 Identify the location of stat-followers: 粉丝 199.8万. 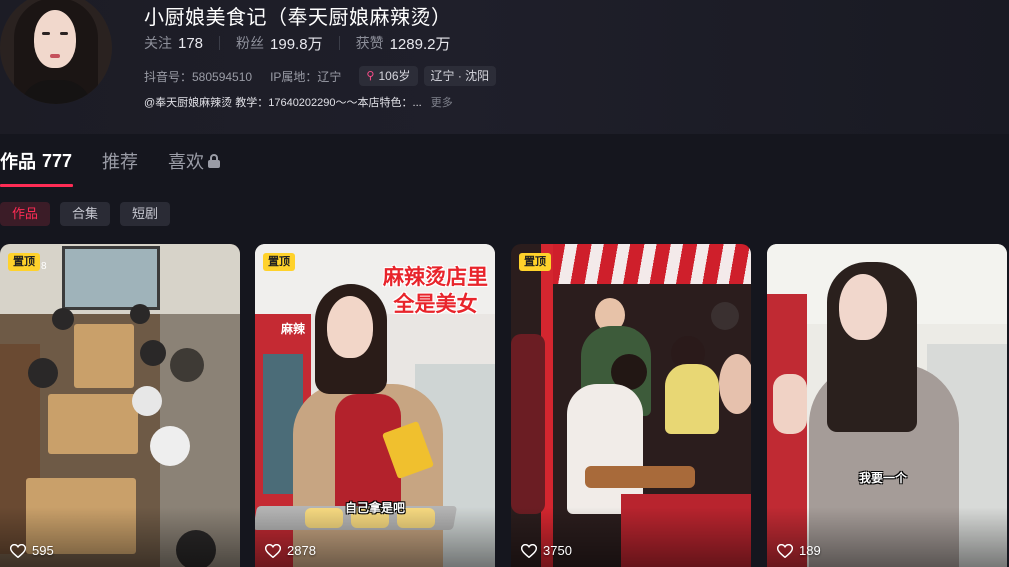
(279, 43).